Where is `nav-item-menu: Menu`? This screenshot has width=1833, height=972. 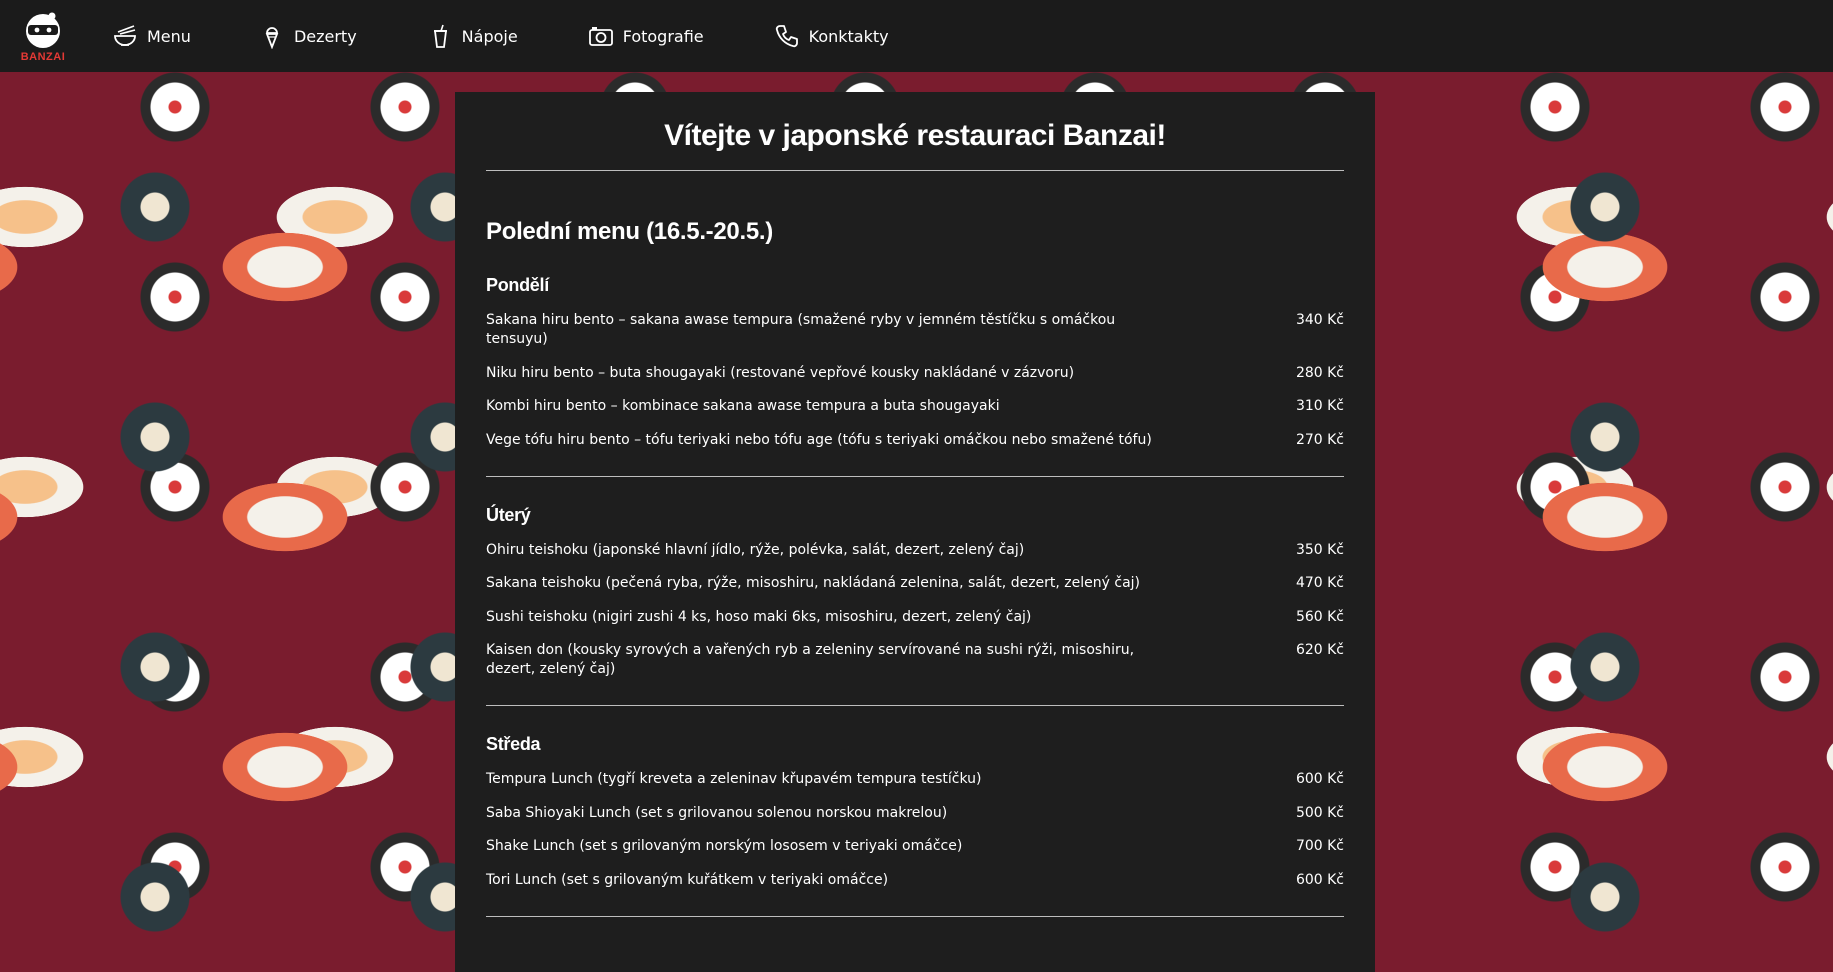
nav-item-menu: Menu is located at coordinates (151, 36).